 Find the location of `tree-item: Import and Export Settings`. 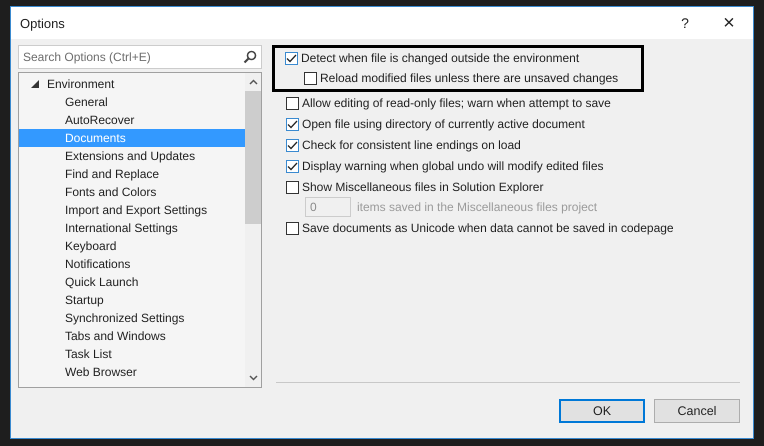

tree-item: Import and Export Settings is located at coordinates (132, 210).